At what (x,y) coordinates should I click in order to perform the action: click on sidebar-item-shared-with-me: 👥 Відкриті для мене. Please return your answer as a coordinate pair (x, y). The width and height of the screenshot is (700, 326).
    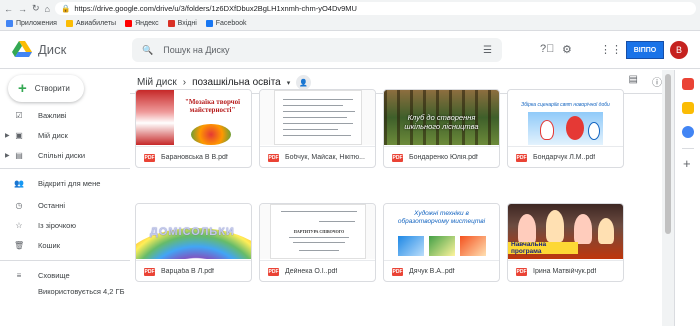
    Looking at the image, I should click on (65, 183).